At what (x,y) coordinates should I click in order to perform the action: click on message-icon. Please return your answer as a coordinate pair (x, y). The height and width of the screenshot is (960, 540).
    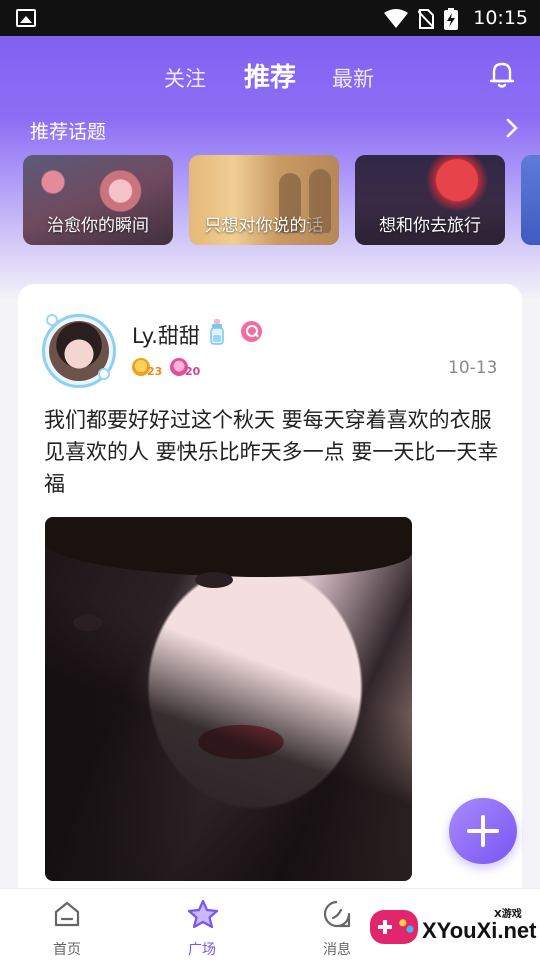
    Looking at the image, I should click on (337, 914).